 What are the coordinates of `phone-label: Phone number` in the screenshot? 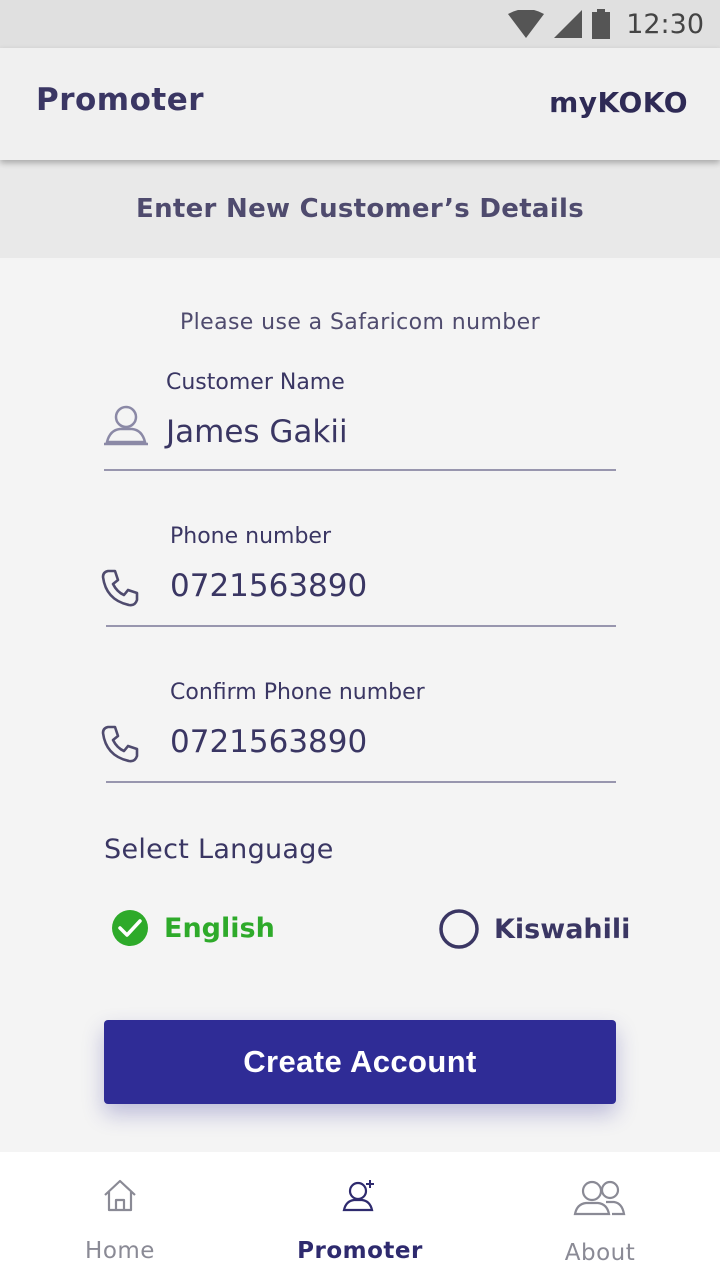 It's located at (251, 536).